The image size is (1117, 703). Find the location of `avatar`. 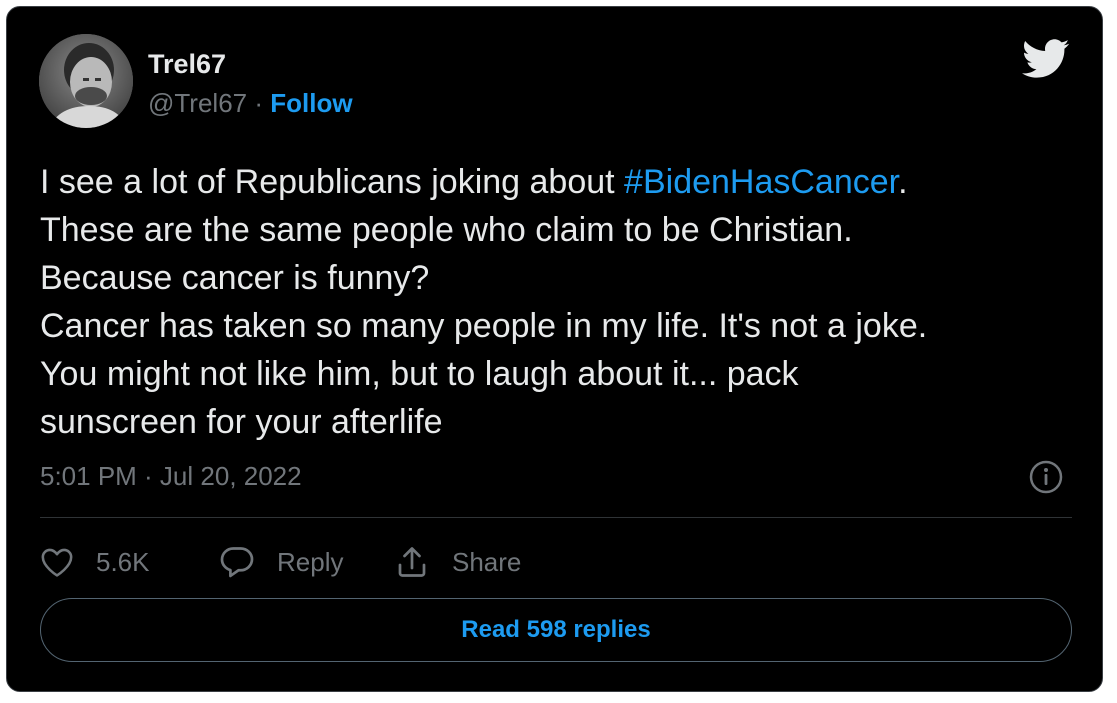

avatar is located at coordinates (86, 81).